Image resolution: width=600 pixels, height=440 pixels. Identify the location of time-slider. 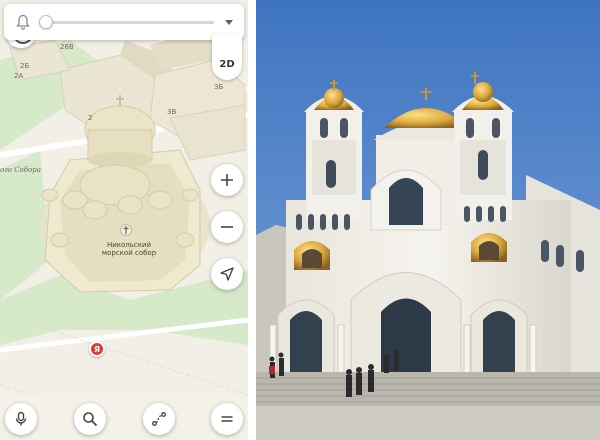
(128, 22).